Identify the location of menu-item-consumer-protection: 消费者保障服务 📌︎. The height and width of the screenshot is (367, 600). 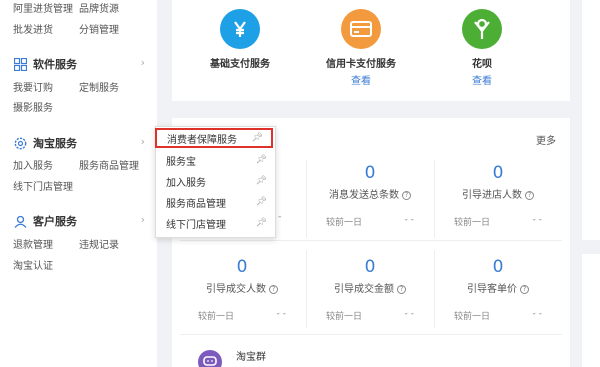
(214, 138).